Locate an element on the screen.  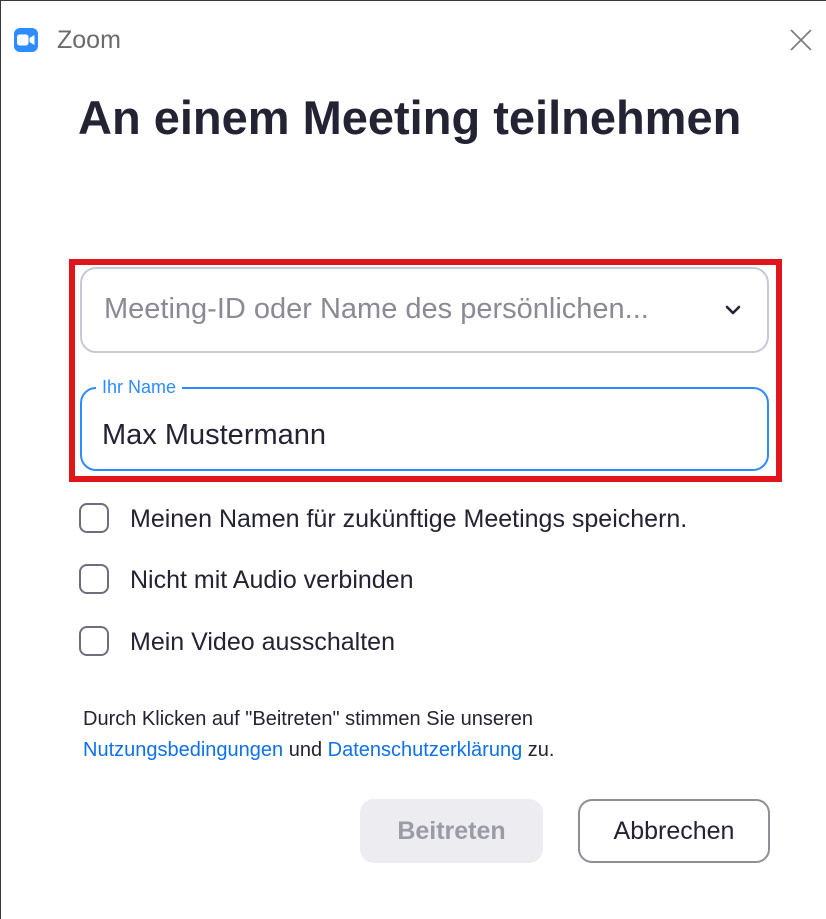
terms-suffix: zu. is located at coordinates (538, 750).